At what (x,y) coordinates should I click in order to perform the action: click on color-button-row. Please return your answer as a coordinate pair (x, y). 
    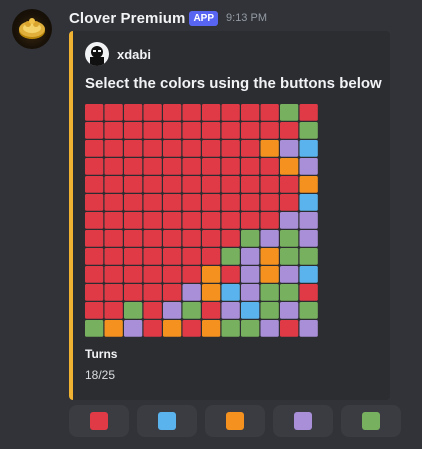
    Looking at the image, I should click on (235, 421).